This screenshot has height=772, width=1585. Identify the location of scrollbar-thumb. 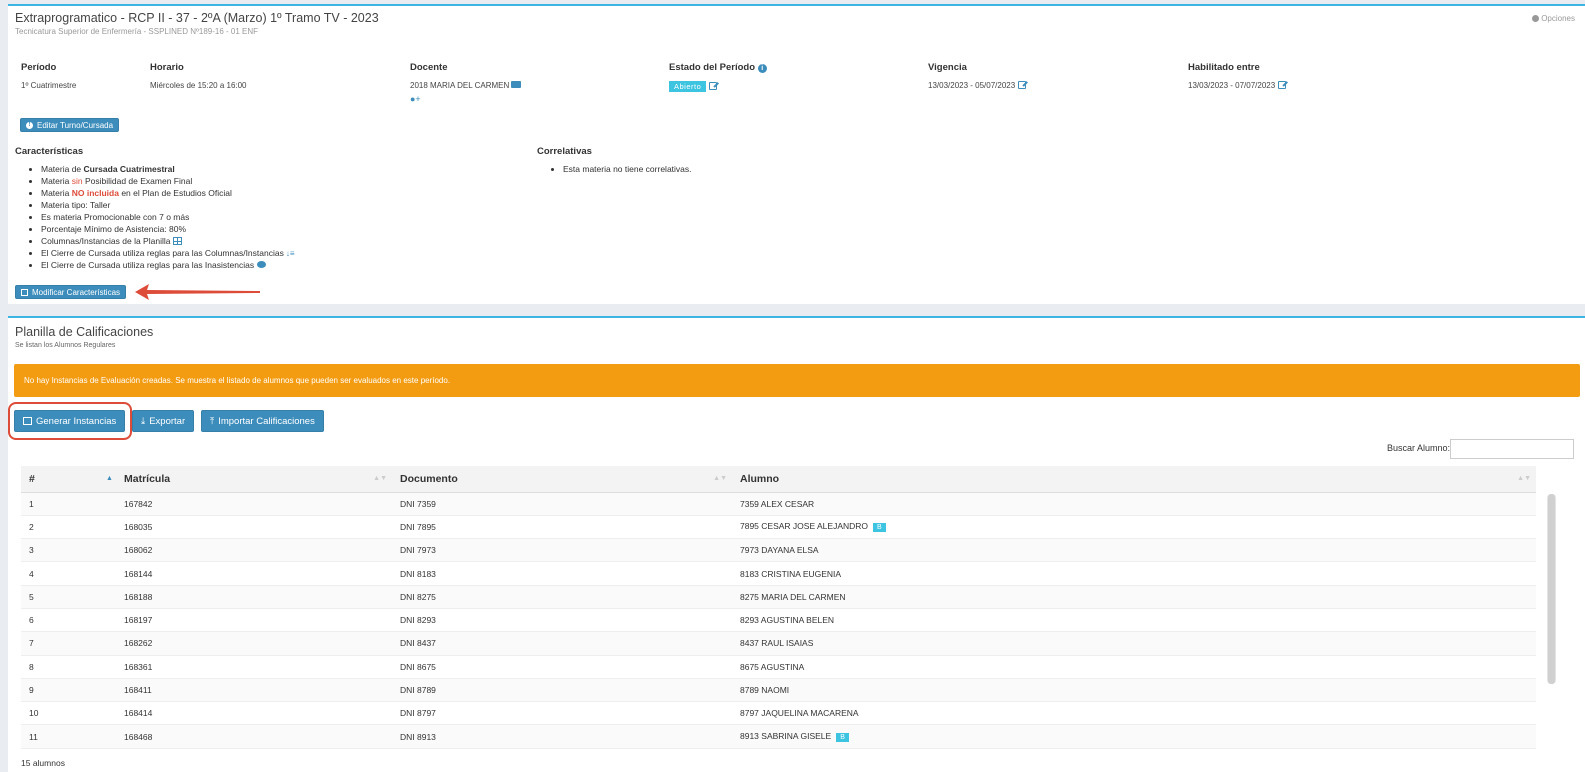
(1551, 589).